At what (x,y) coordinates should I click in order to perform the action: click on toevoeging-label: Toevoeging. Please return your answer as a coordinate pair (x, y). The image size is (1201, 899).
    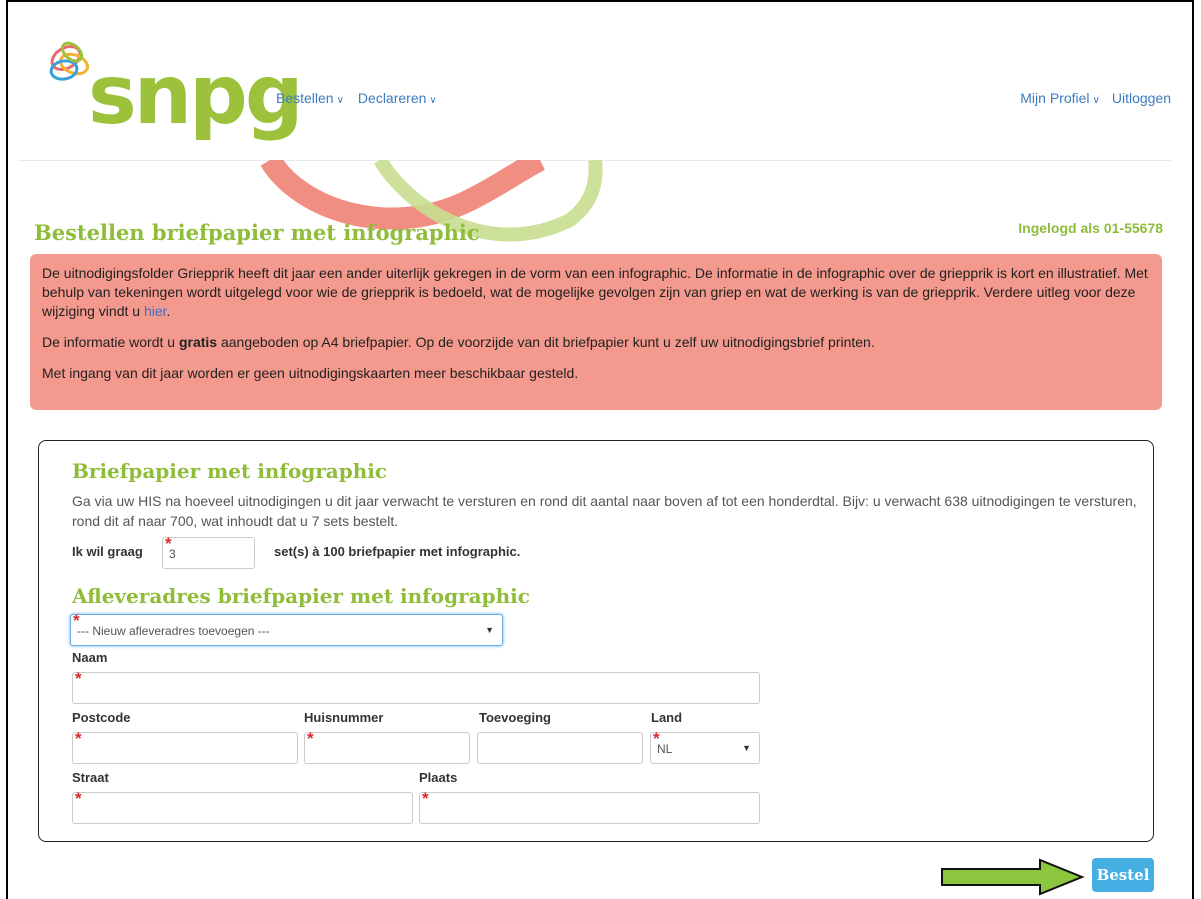
    Looking at the image, I should click on (515, 717).